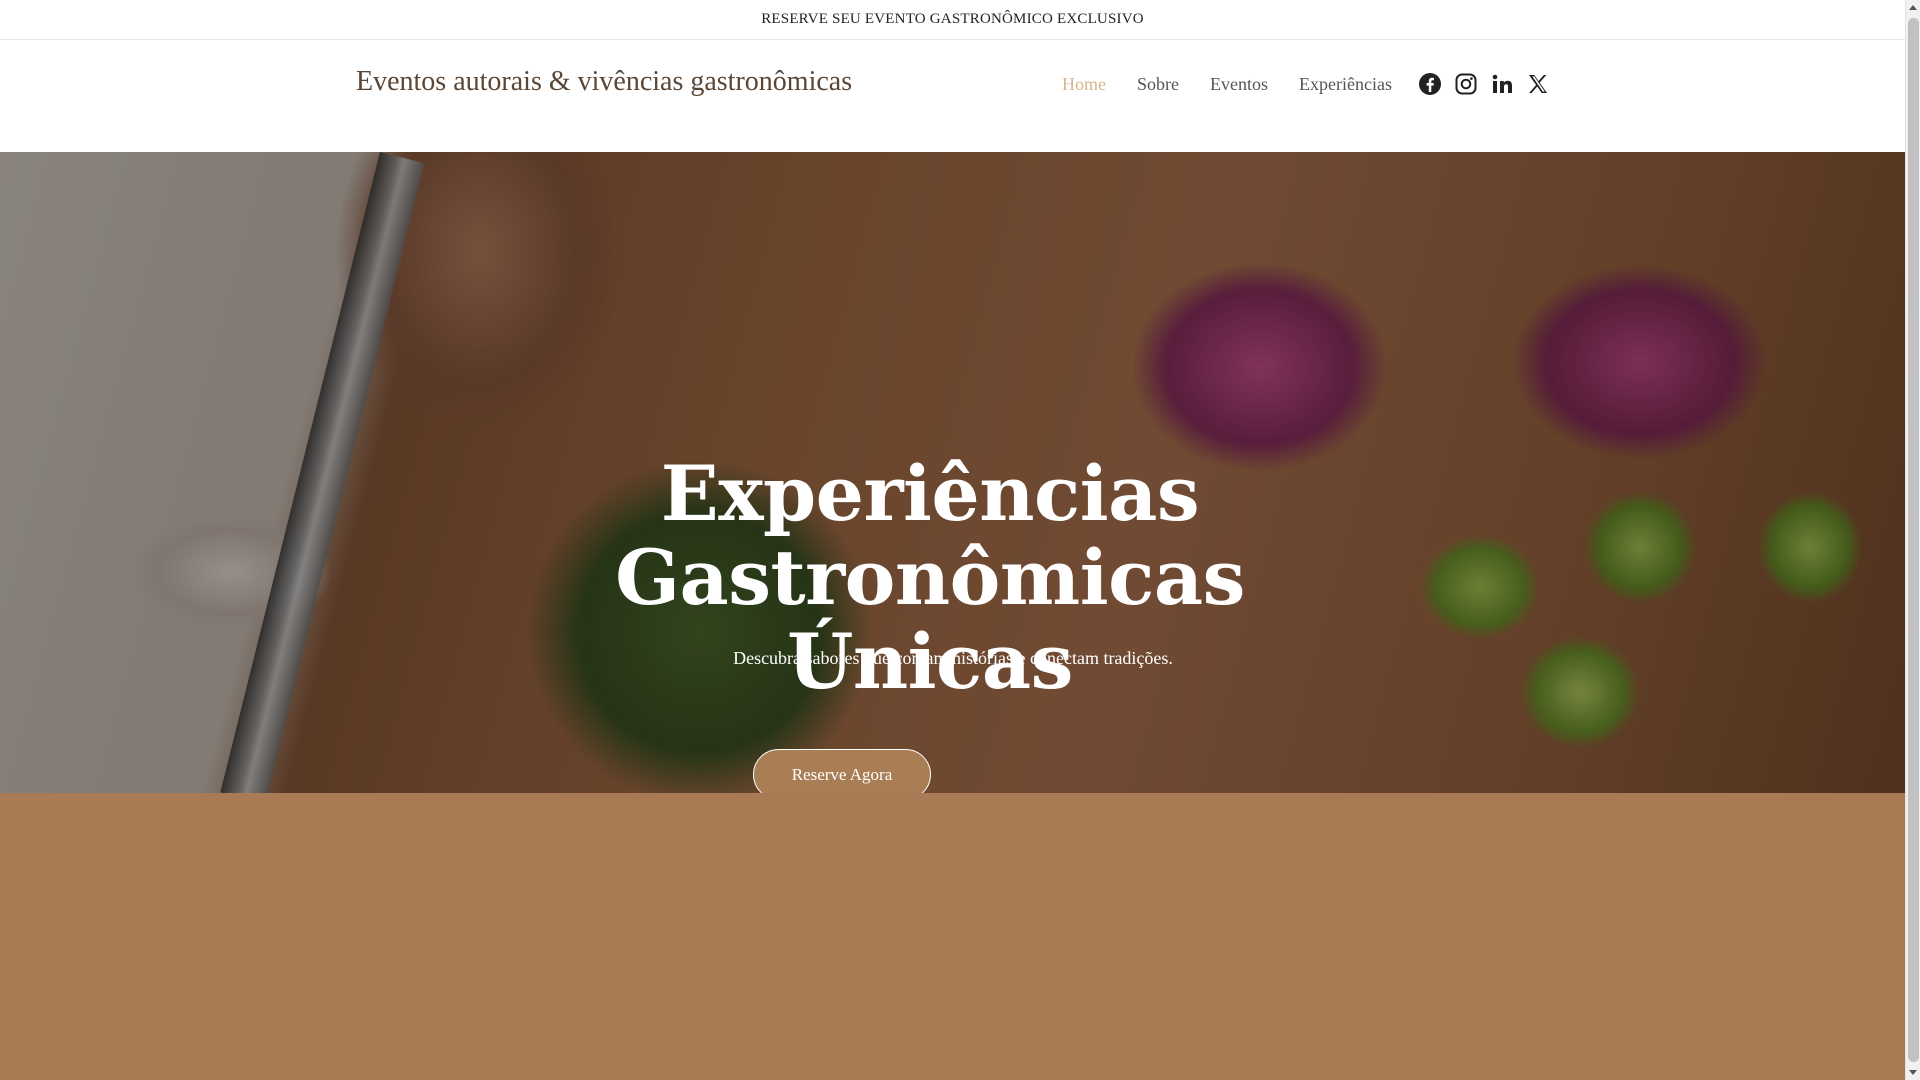 Image resolution: width=1920 pixels, height=1080 pixels. What do you see at coordinates (1239, 84) in the screenshot?
I see `nav-item-eventos: Eventos` at bounding box center [1239, 84].